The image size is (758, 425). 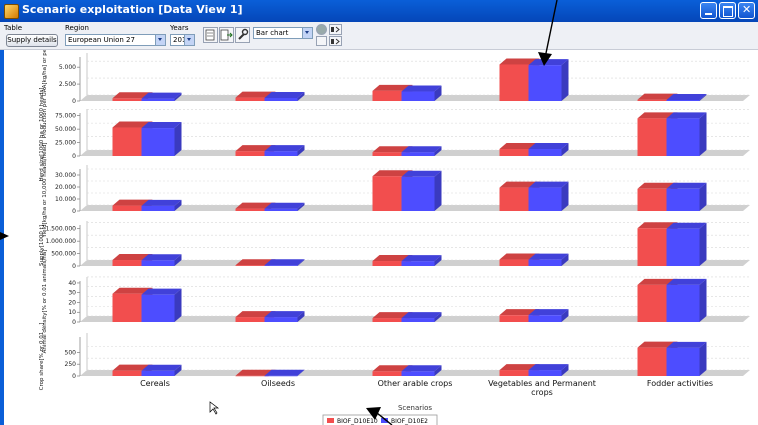 What do you see at coordinates (379, 11) in the screenshot?
I see `window-titlebar: Scenario exploitation [Data View 1]` at bounding box center [379, 11].